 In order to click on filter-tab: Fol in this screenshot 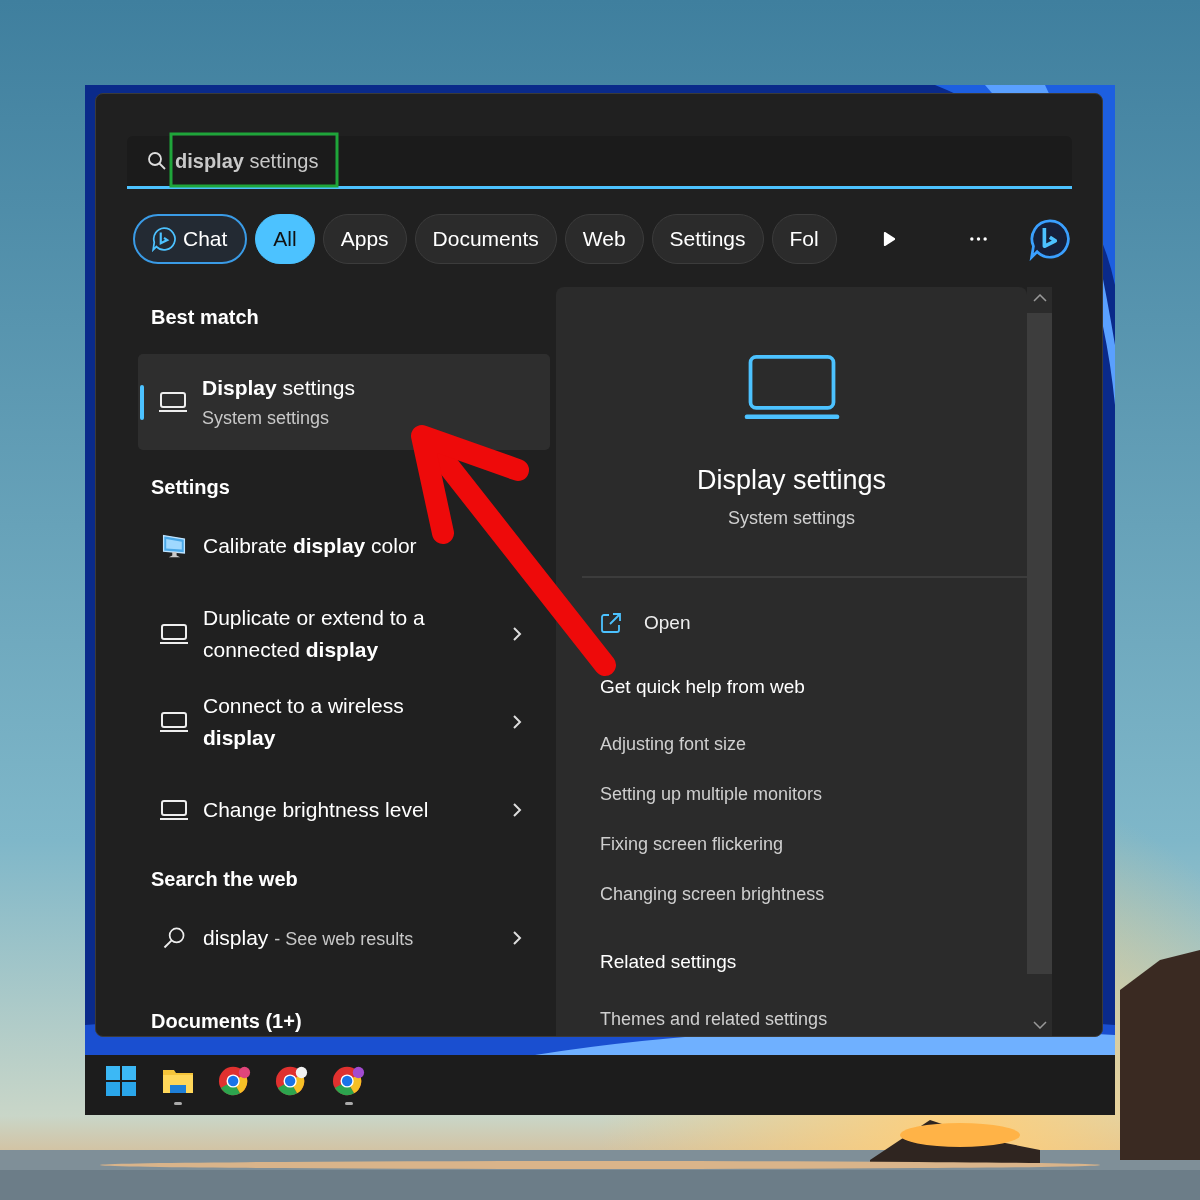, I will do `click(804, 239)`.